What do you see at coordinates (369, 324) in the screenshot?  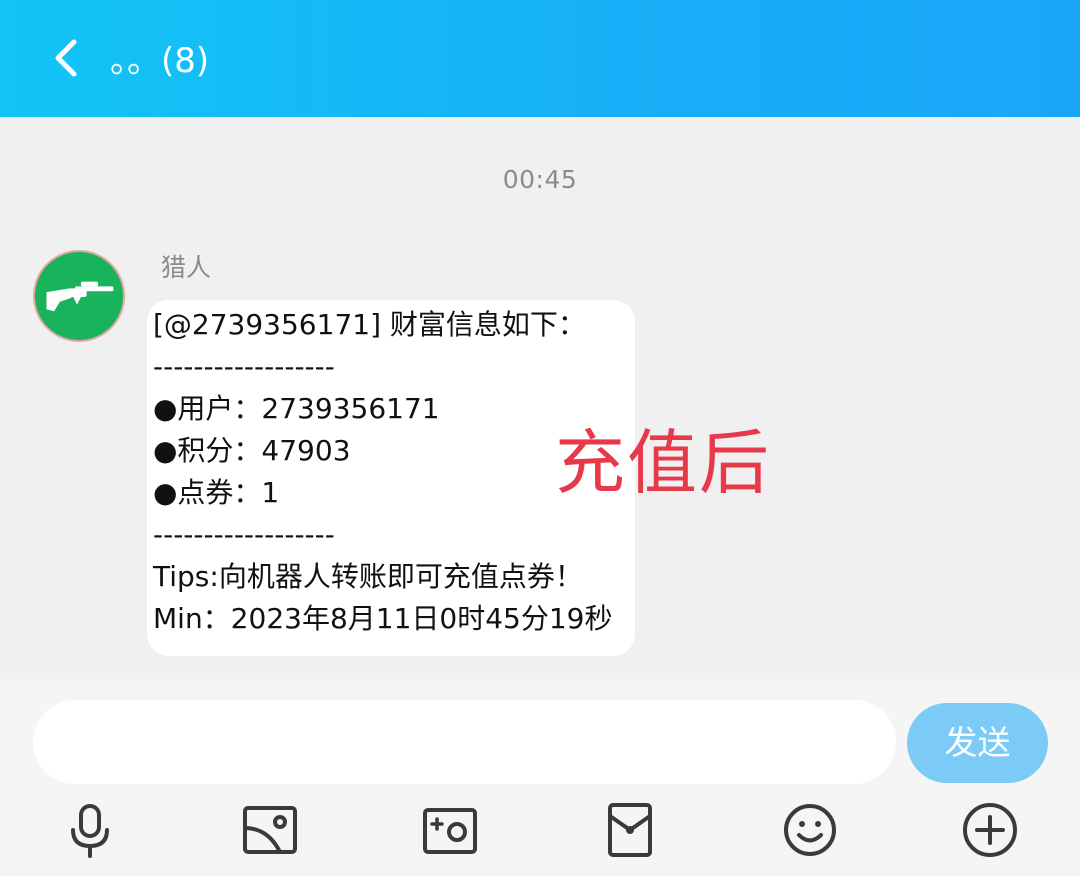 I see `message-line: [@2739356171] 财富信息如下：` at bounding box center [369, 324].